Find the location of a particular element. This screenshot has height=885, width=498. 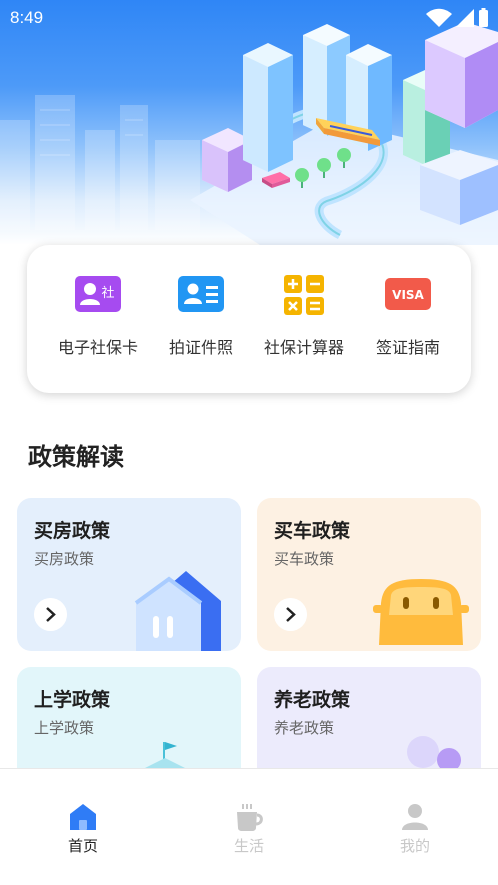

policy-card-housing: 买房政策 买房政策 is located at coordinates (129, 574).